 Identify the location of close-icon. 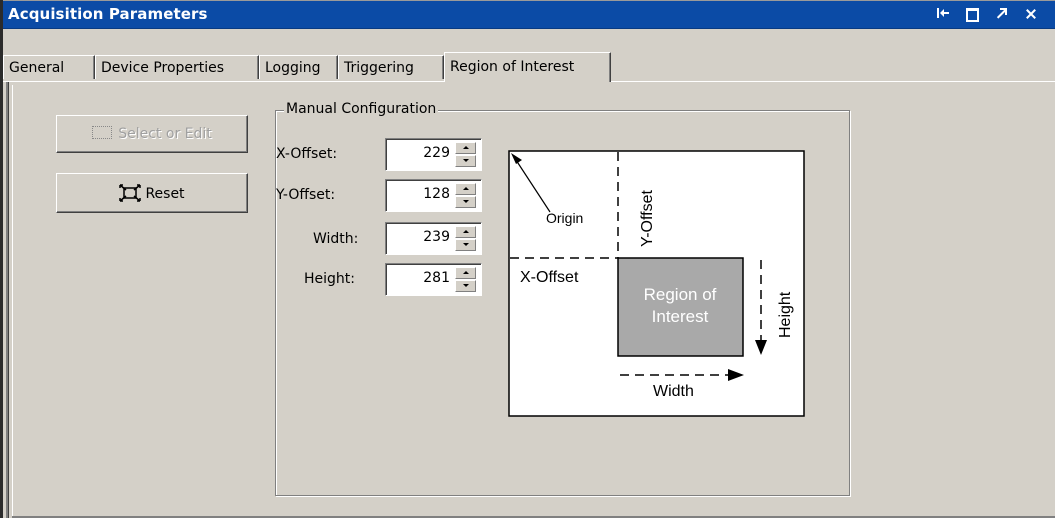
(1030, 14).